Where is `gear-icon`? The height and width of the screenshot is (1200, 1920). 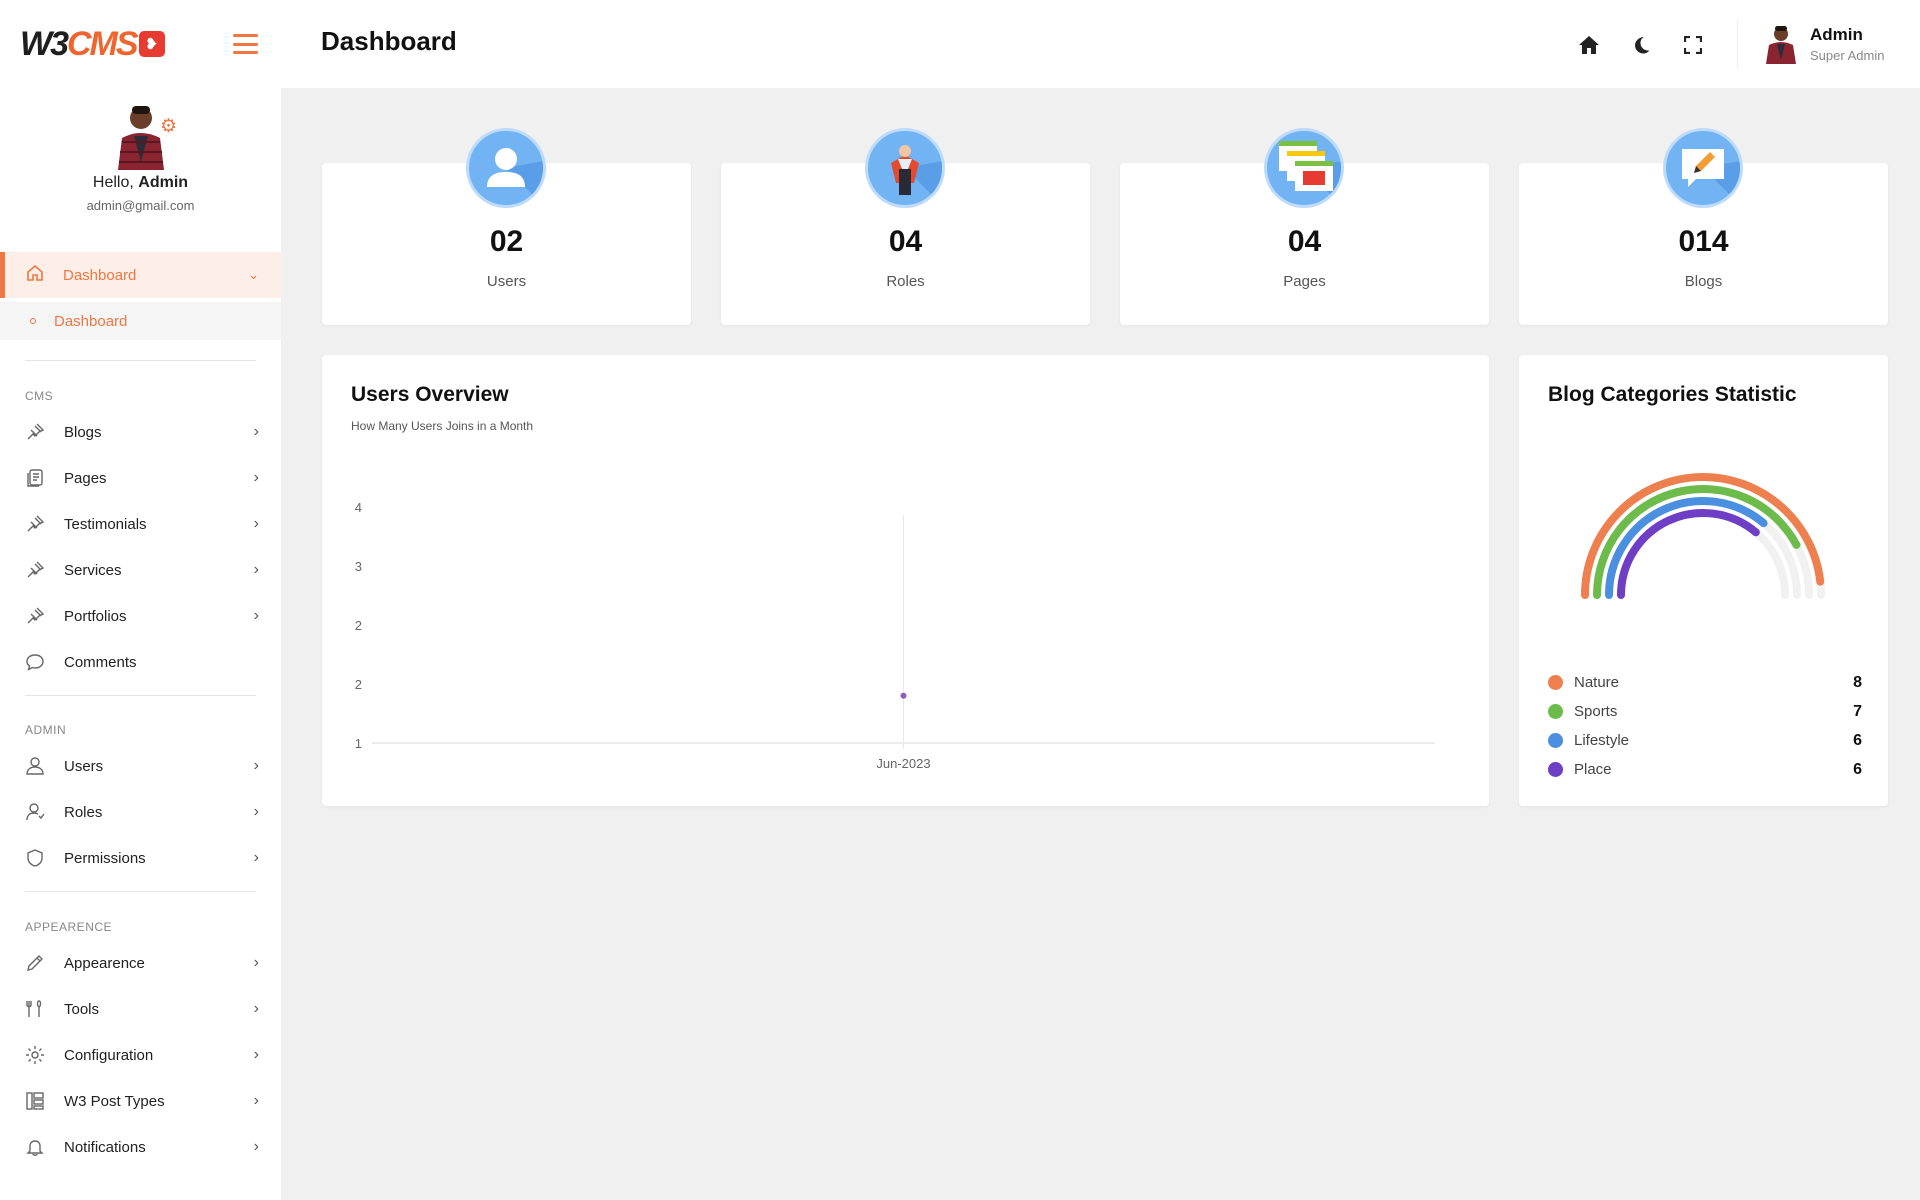
gear-icon is located at coordinates (35, 1055).